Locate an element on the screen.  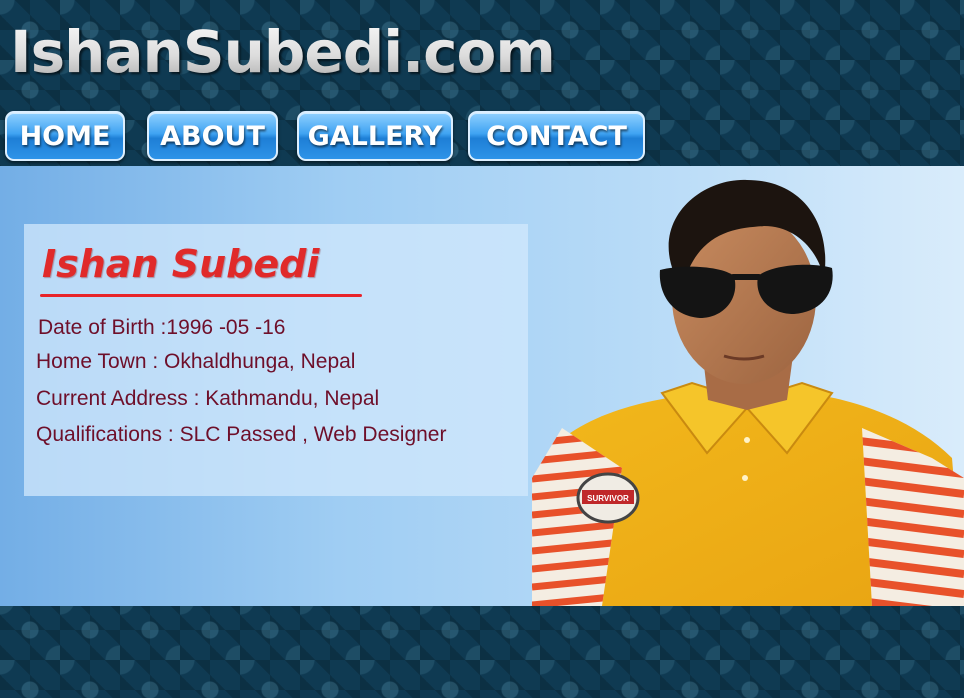
nav-home-button: HOME is located at coordinates (65, 136).